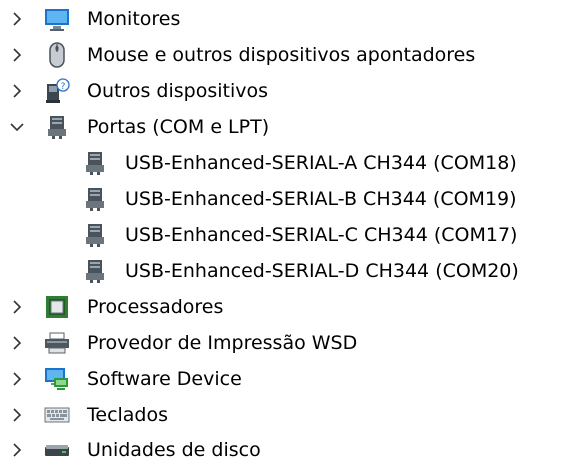  I want to click on tree-item-label: USB-Enhanced-SERIAL-A CH344 (COM18), so click(321, 163).